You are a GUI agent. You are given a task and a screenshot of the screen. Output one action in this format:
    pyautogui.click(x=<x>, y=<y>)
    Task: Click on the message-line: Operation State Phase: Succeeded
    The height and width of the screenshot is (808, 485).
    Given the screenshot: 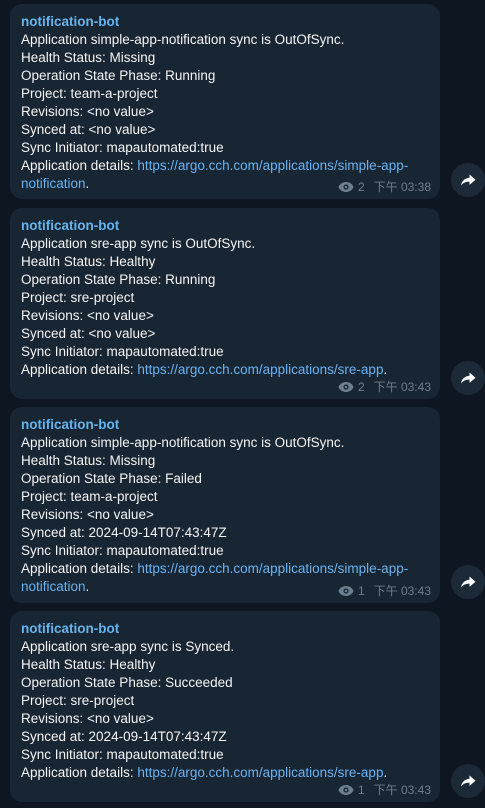 What is the action you would take?
    pyautogui.click(x=127, y=682)
    